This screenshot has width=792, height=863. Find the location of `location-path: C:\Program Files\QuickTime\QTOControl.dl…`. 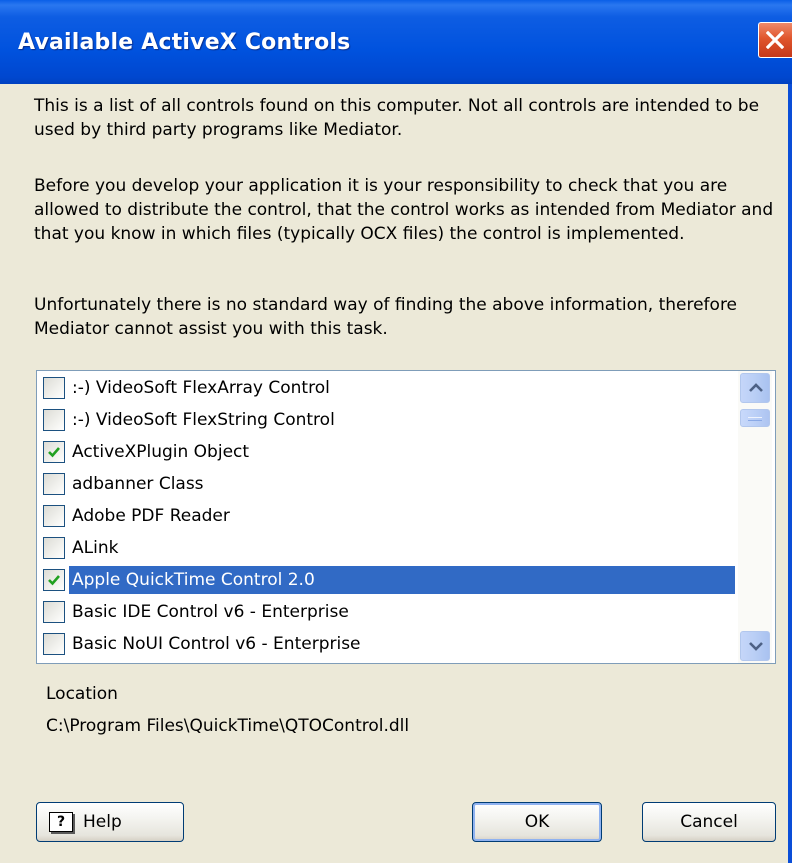

location-path: C:\Program Files\QuickTime\QTOControl.dl… is located at coordinates (228, 726).